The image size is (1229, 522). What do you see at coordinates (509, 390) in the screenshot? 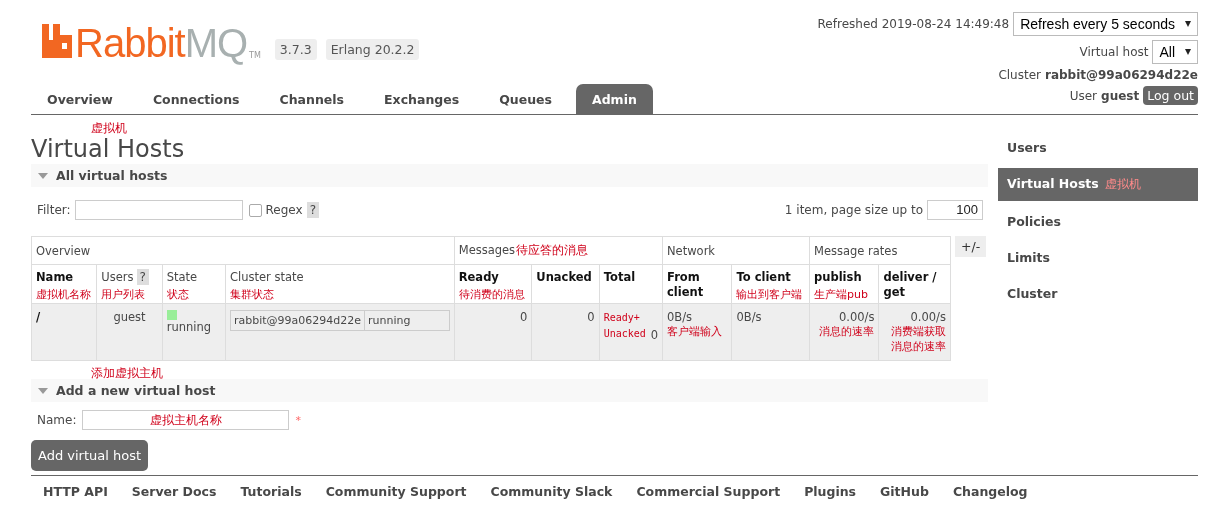
I see `section-header: Add a new virtual host` at bounding box center [509, 390].